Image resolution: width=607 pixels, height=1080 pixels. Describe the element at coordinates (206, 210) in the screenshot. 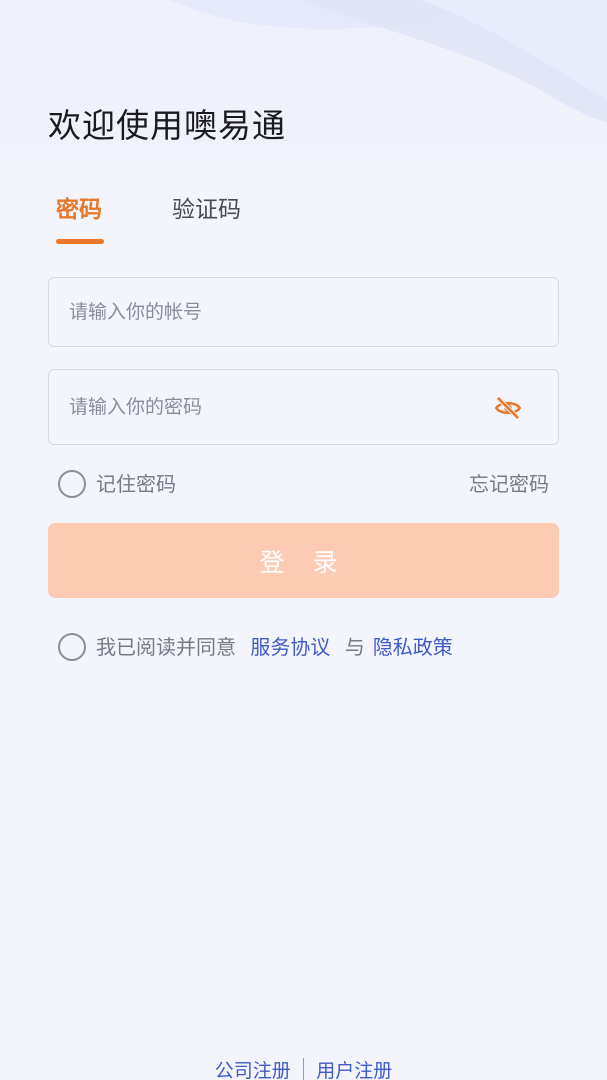

I see `tab-verification-code: 验证码` at that location.